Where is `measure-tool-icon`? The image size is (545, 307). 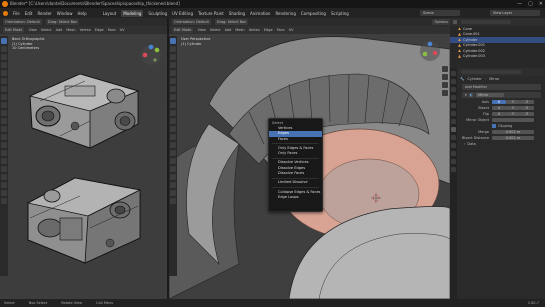 measure-tool-icon is located at coordinates (4, 97).